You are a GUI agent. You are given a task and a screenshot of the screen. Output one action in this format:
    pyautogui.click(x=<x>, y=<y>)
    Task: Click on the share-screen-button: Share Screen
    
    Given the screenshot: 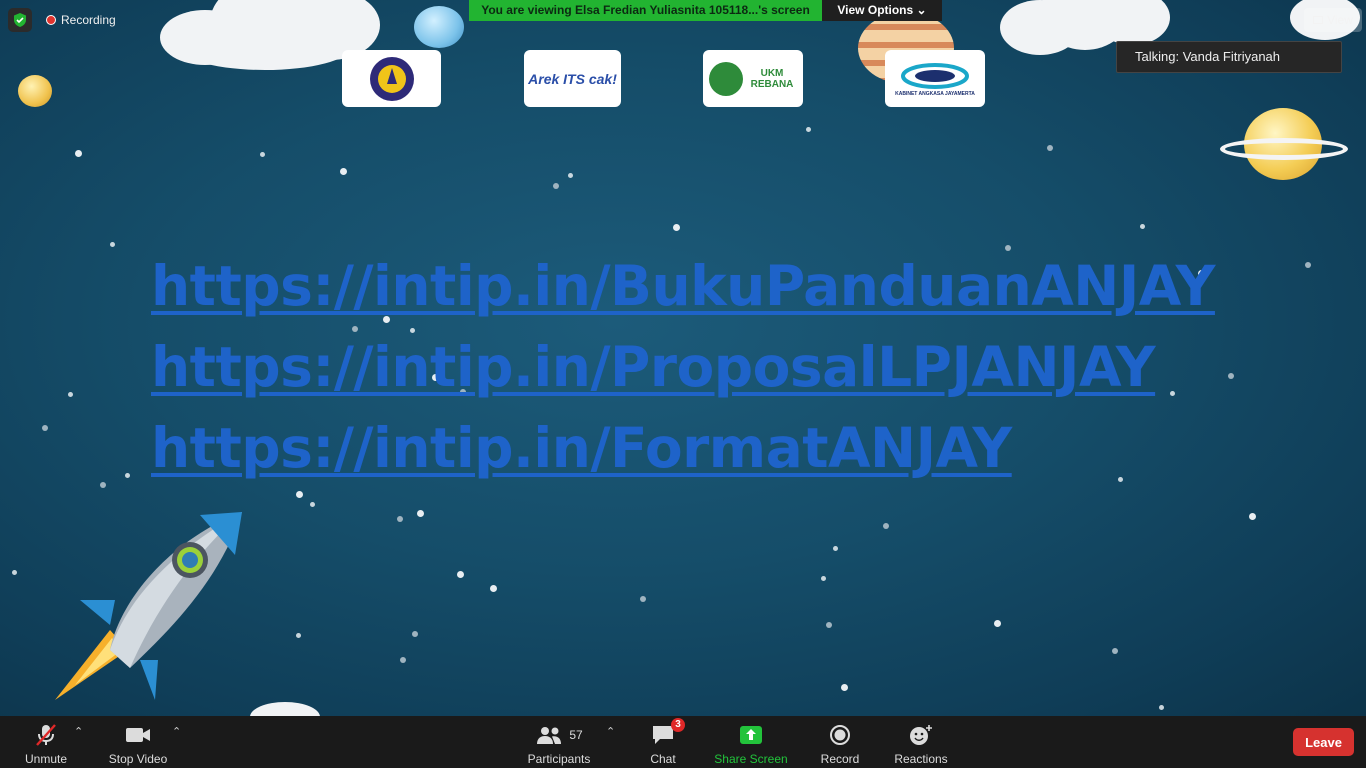 What is the action you would take?
    pyautogui.click(x=751, y=742)
    